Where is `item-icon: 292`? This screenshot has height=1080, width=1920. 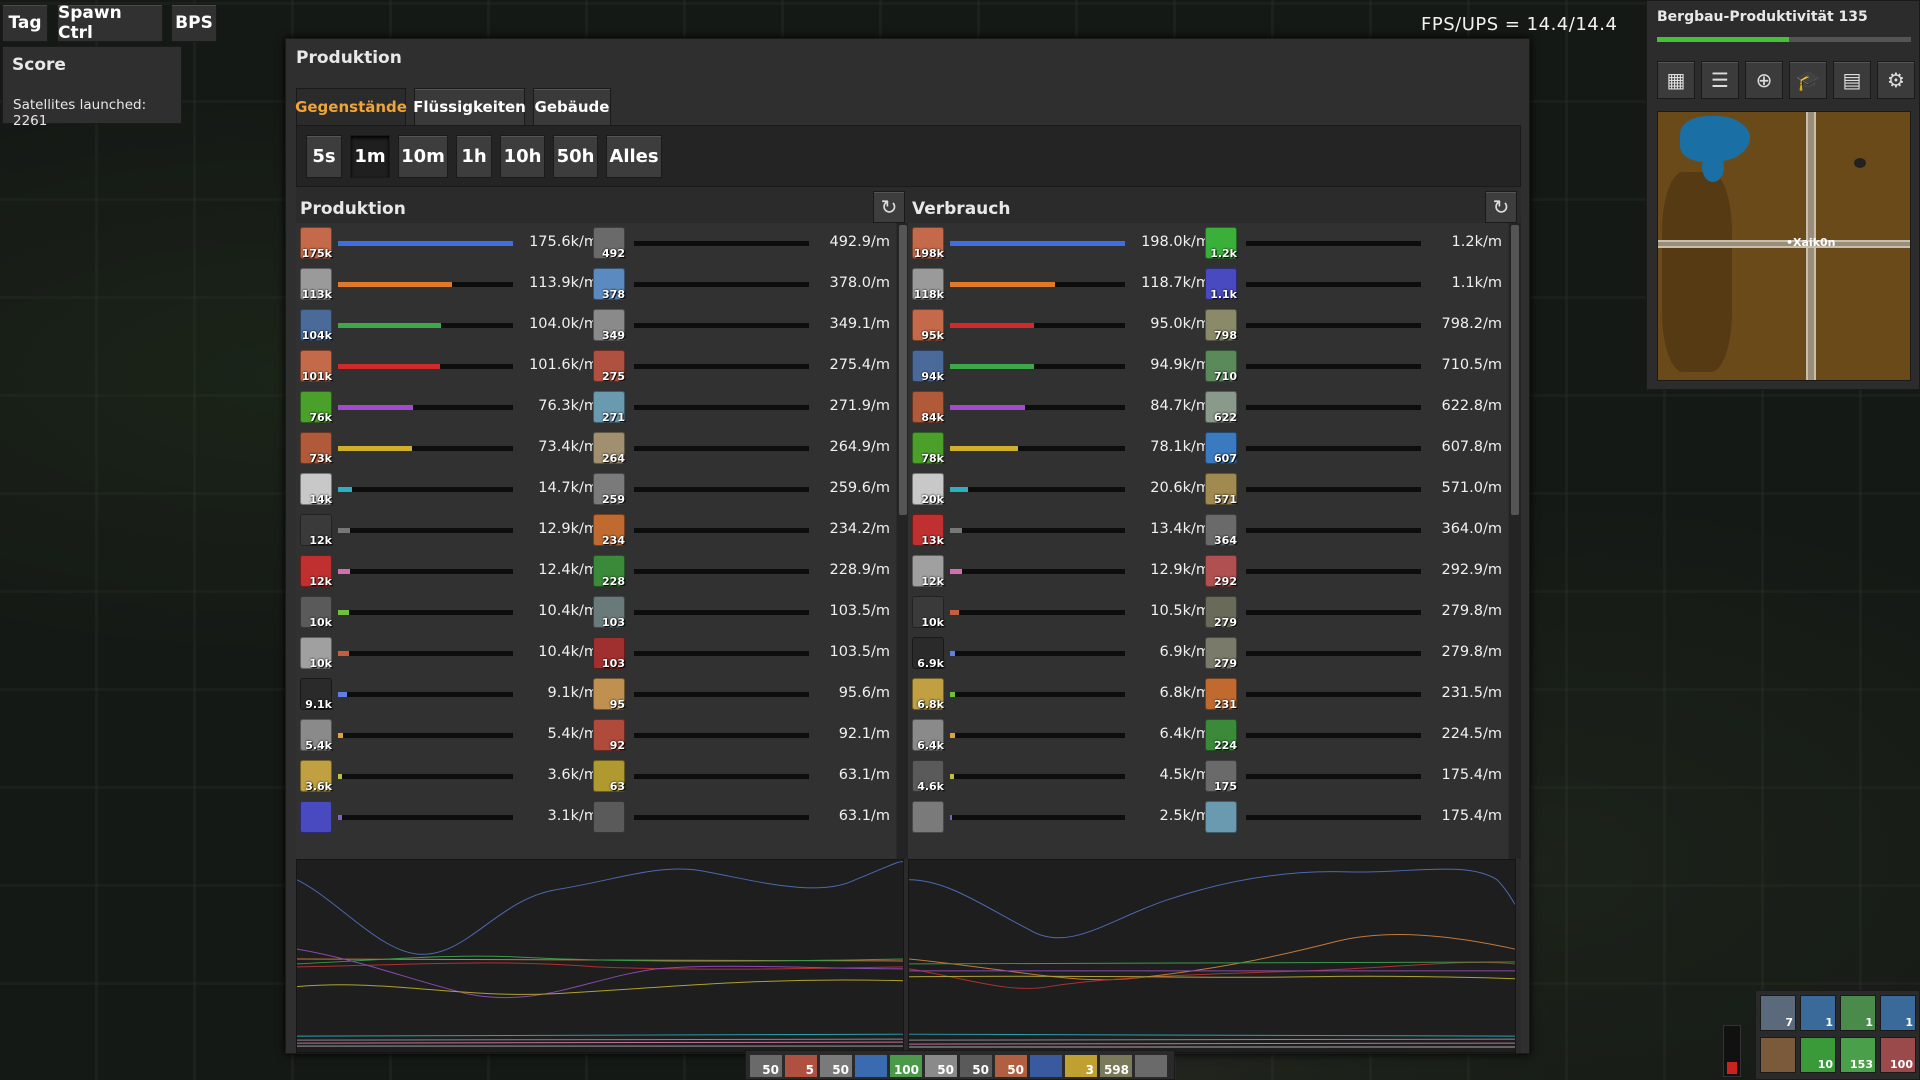
item-icon: 292 is located at coordinates (1221, 571).